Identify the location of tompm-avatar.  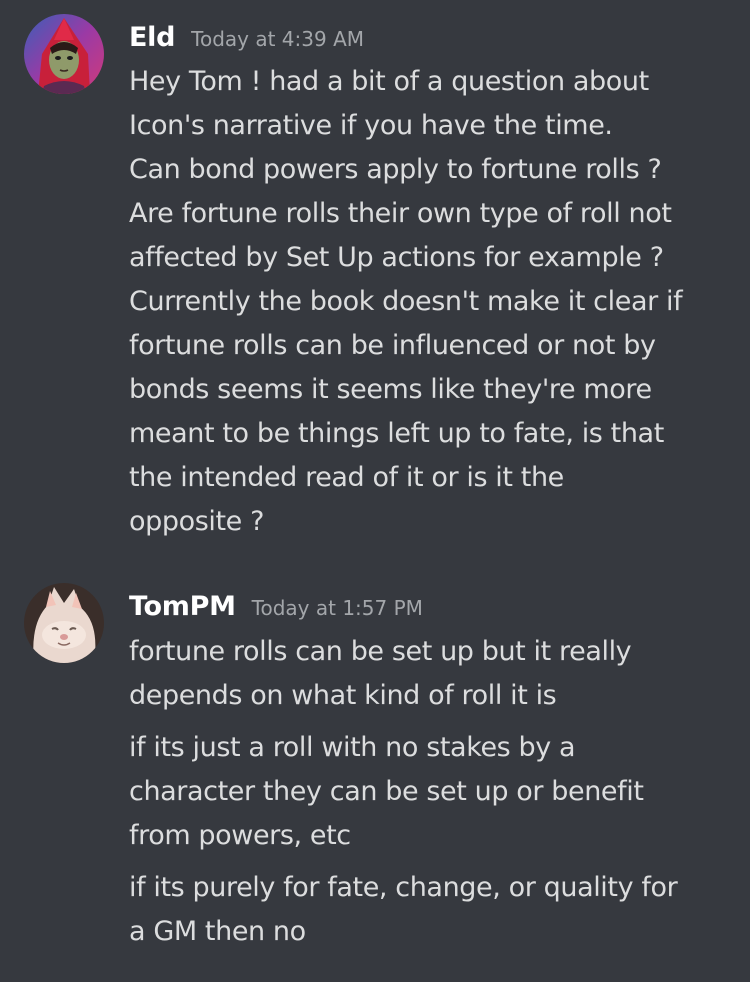
(64, 623).